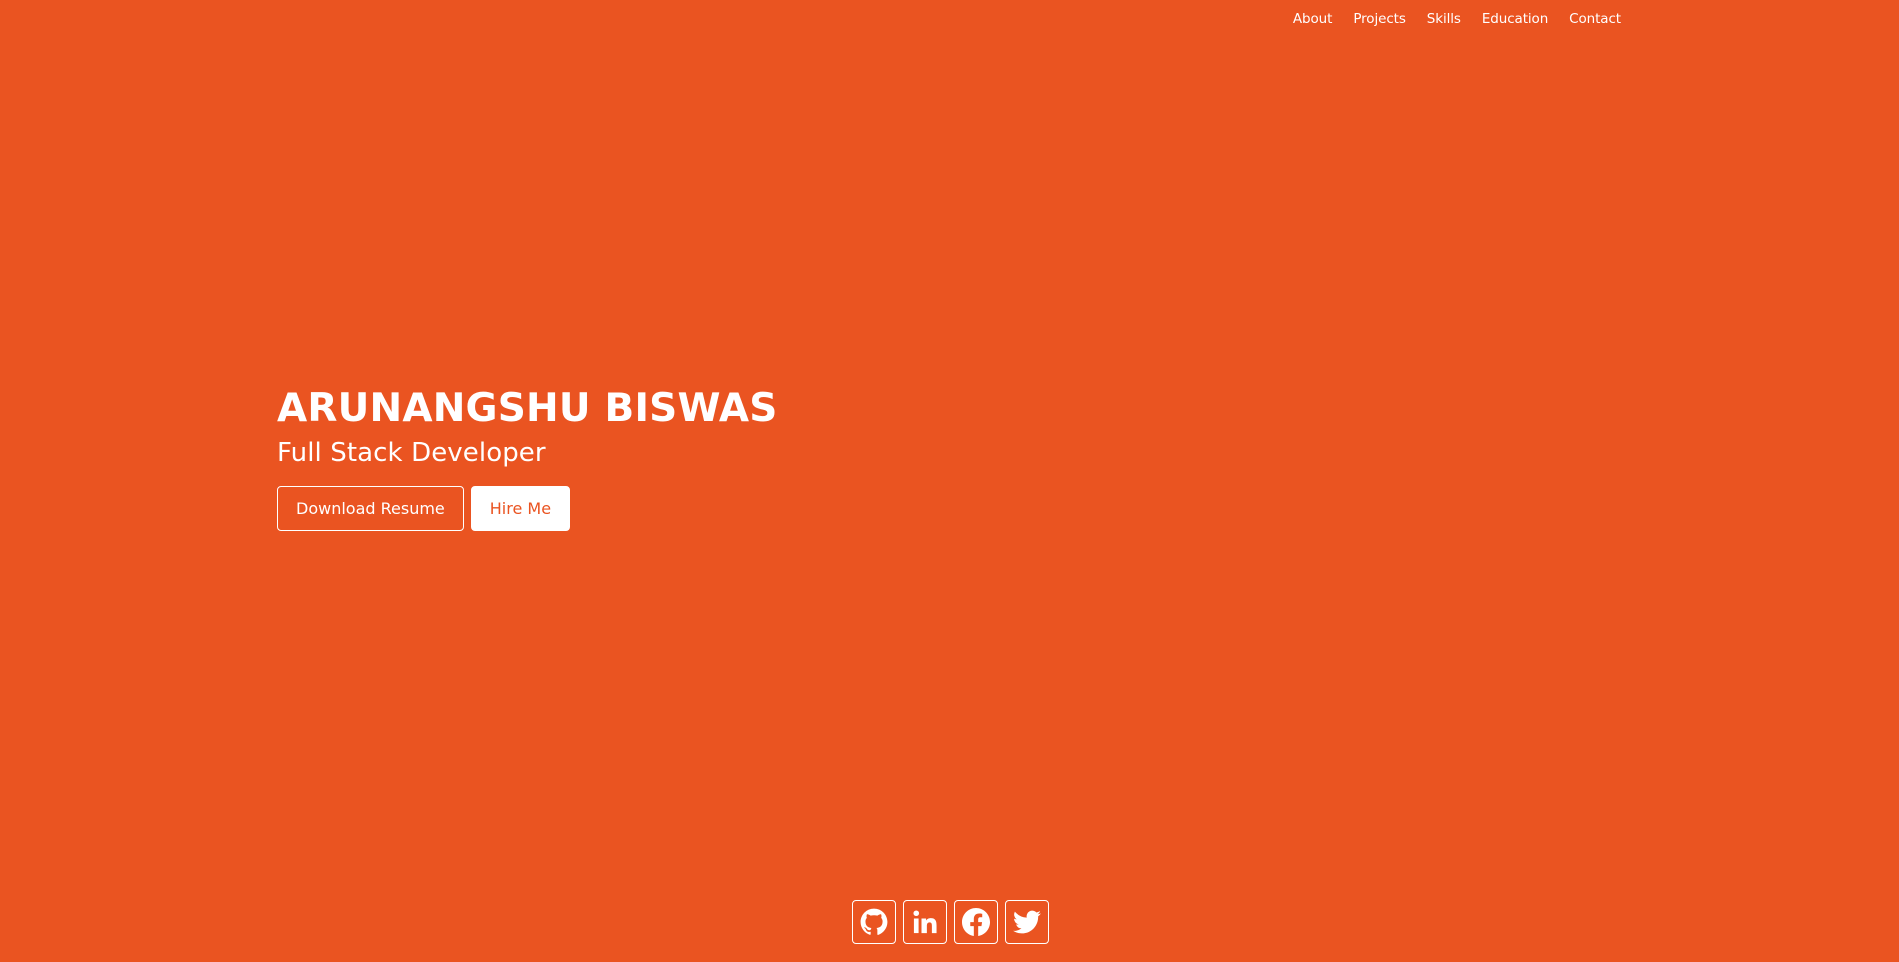 The width and height of the screenshot is (1899, 962). I want to click on download-resume-button: Download Resume, so click(370, 508).